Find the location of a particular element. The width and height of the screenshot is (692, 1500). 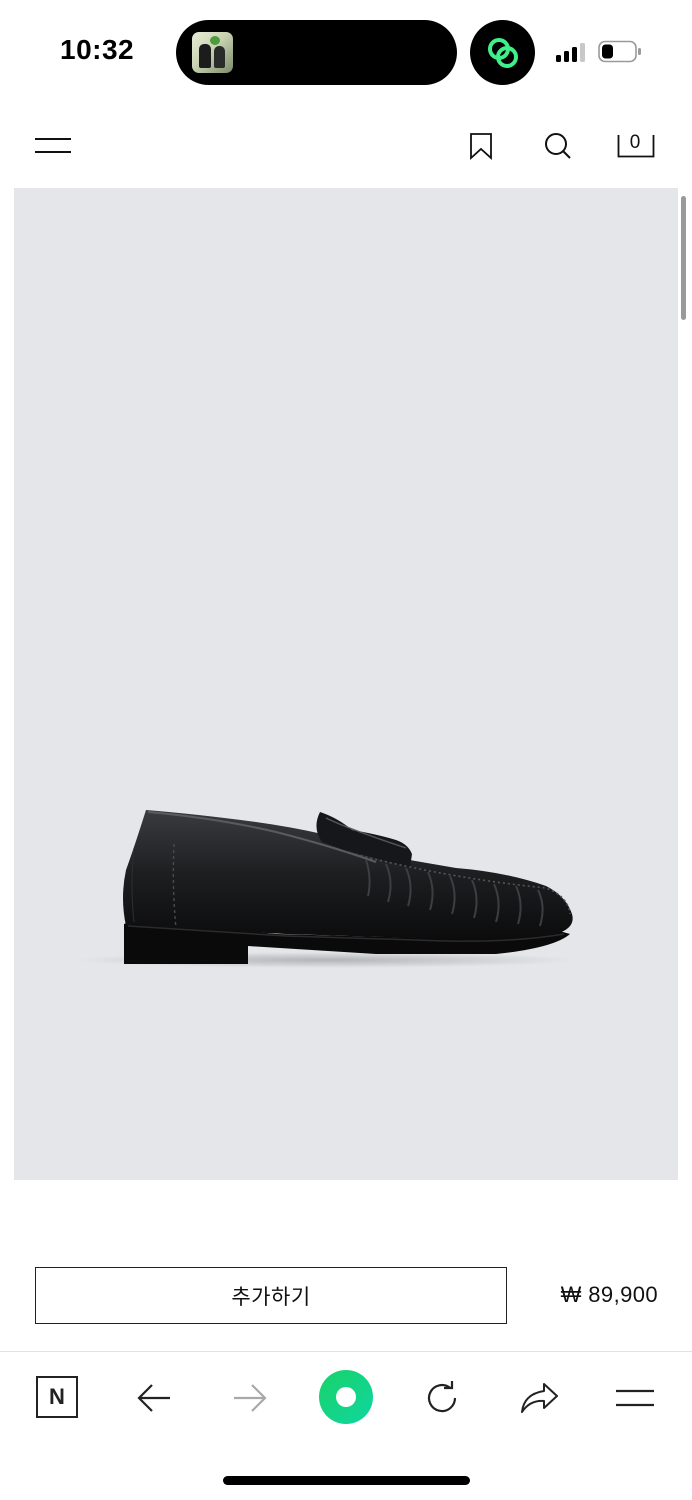

bag-icon: 0 is located at coordinates (636, 145).